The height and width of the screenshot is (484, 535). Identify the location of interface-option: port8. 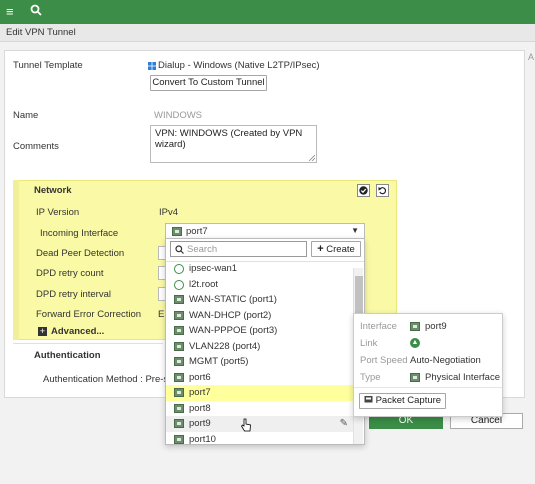
(260, 409).